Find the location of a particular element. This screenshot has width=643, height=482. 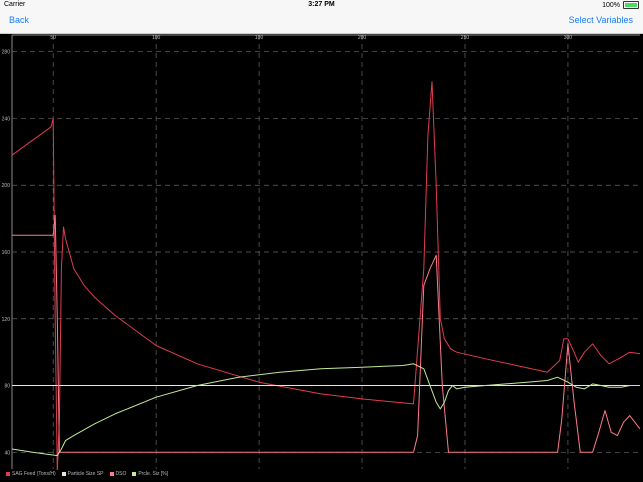

back-button: Back is located at coordinates (19, 20).